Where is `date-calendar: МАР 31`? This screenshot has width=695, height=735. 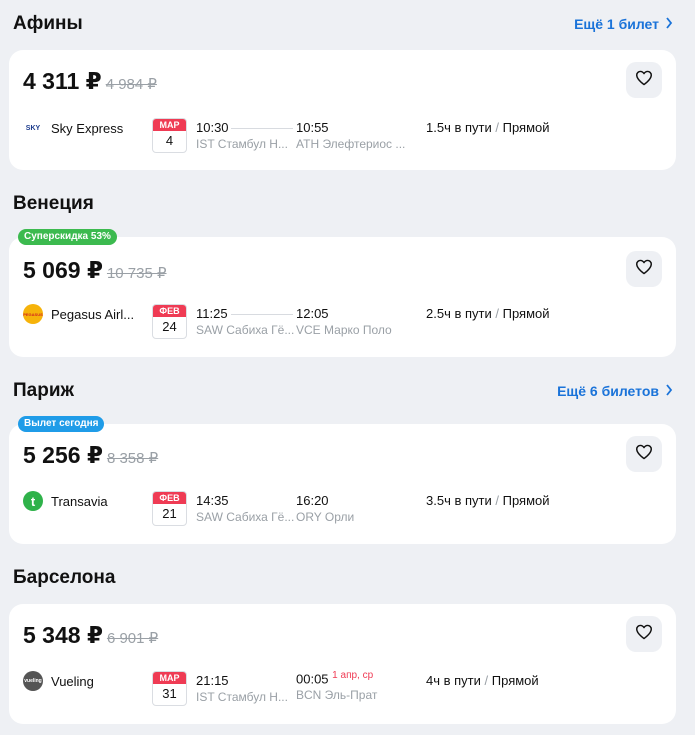
date-calendar: МАР 31 is located at coordinates (169, 688).